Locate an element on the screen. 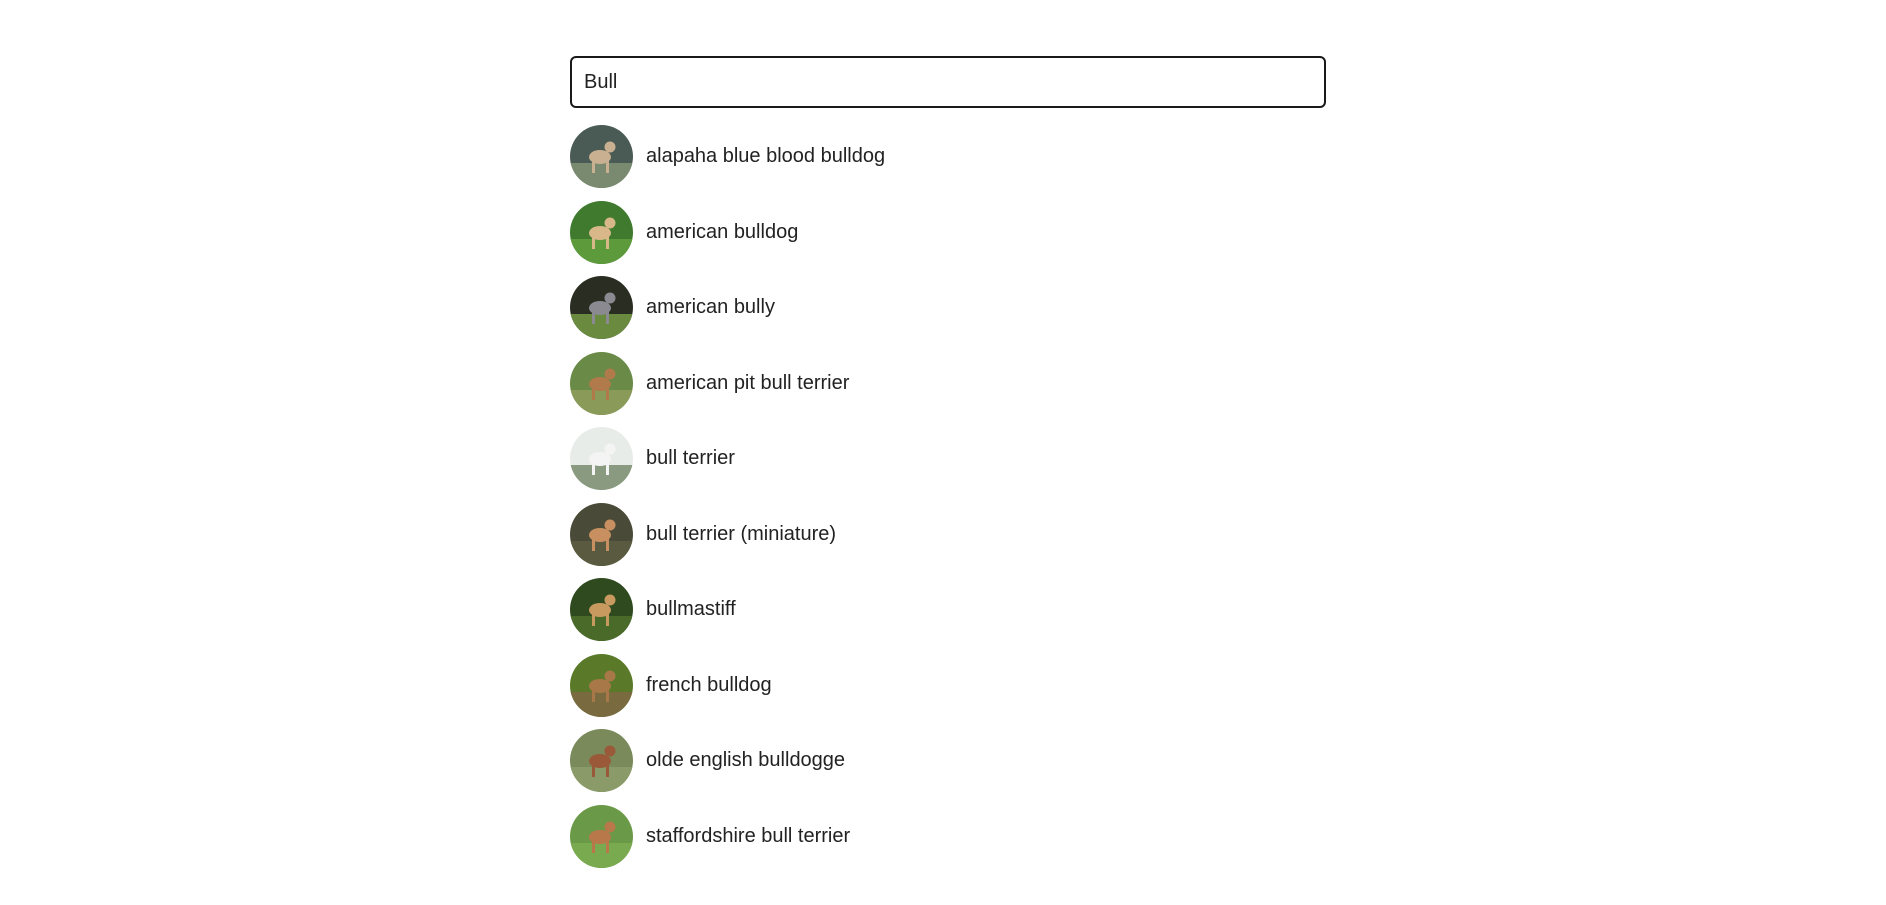 This screenshot has height=905, width=1886. result-item: american bully is located at coordinates (948, 308).